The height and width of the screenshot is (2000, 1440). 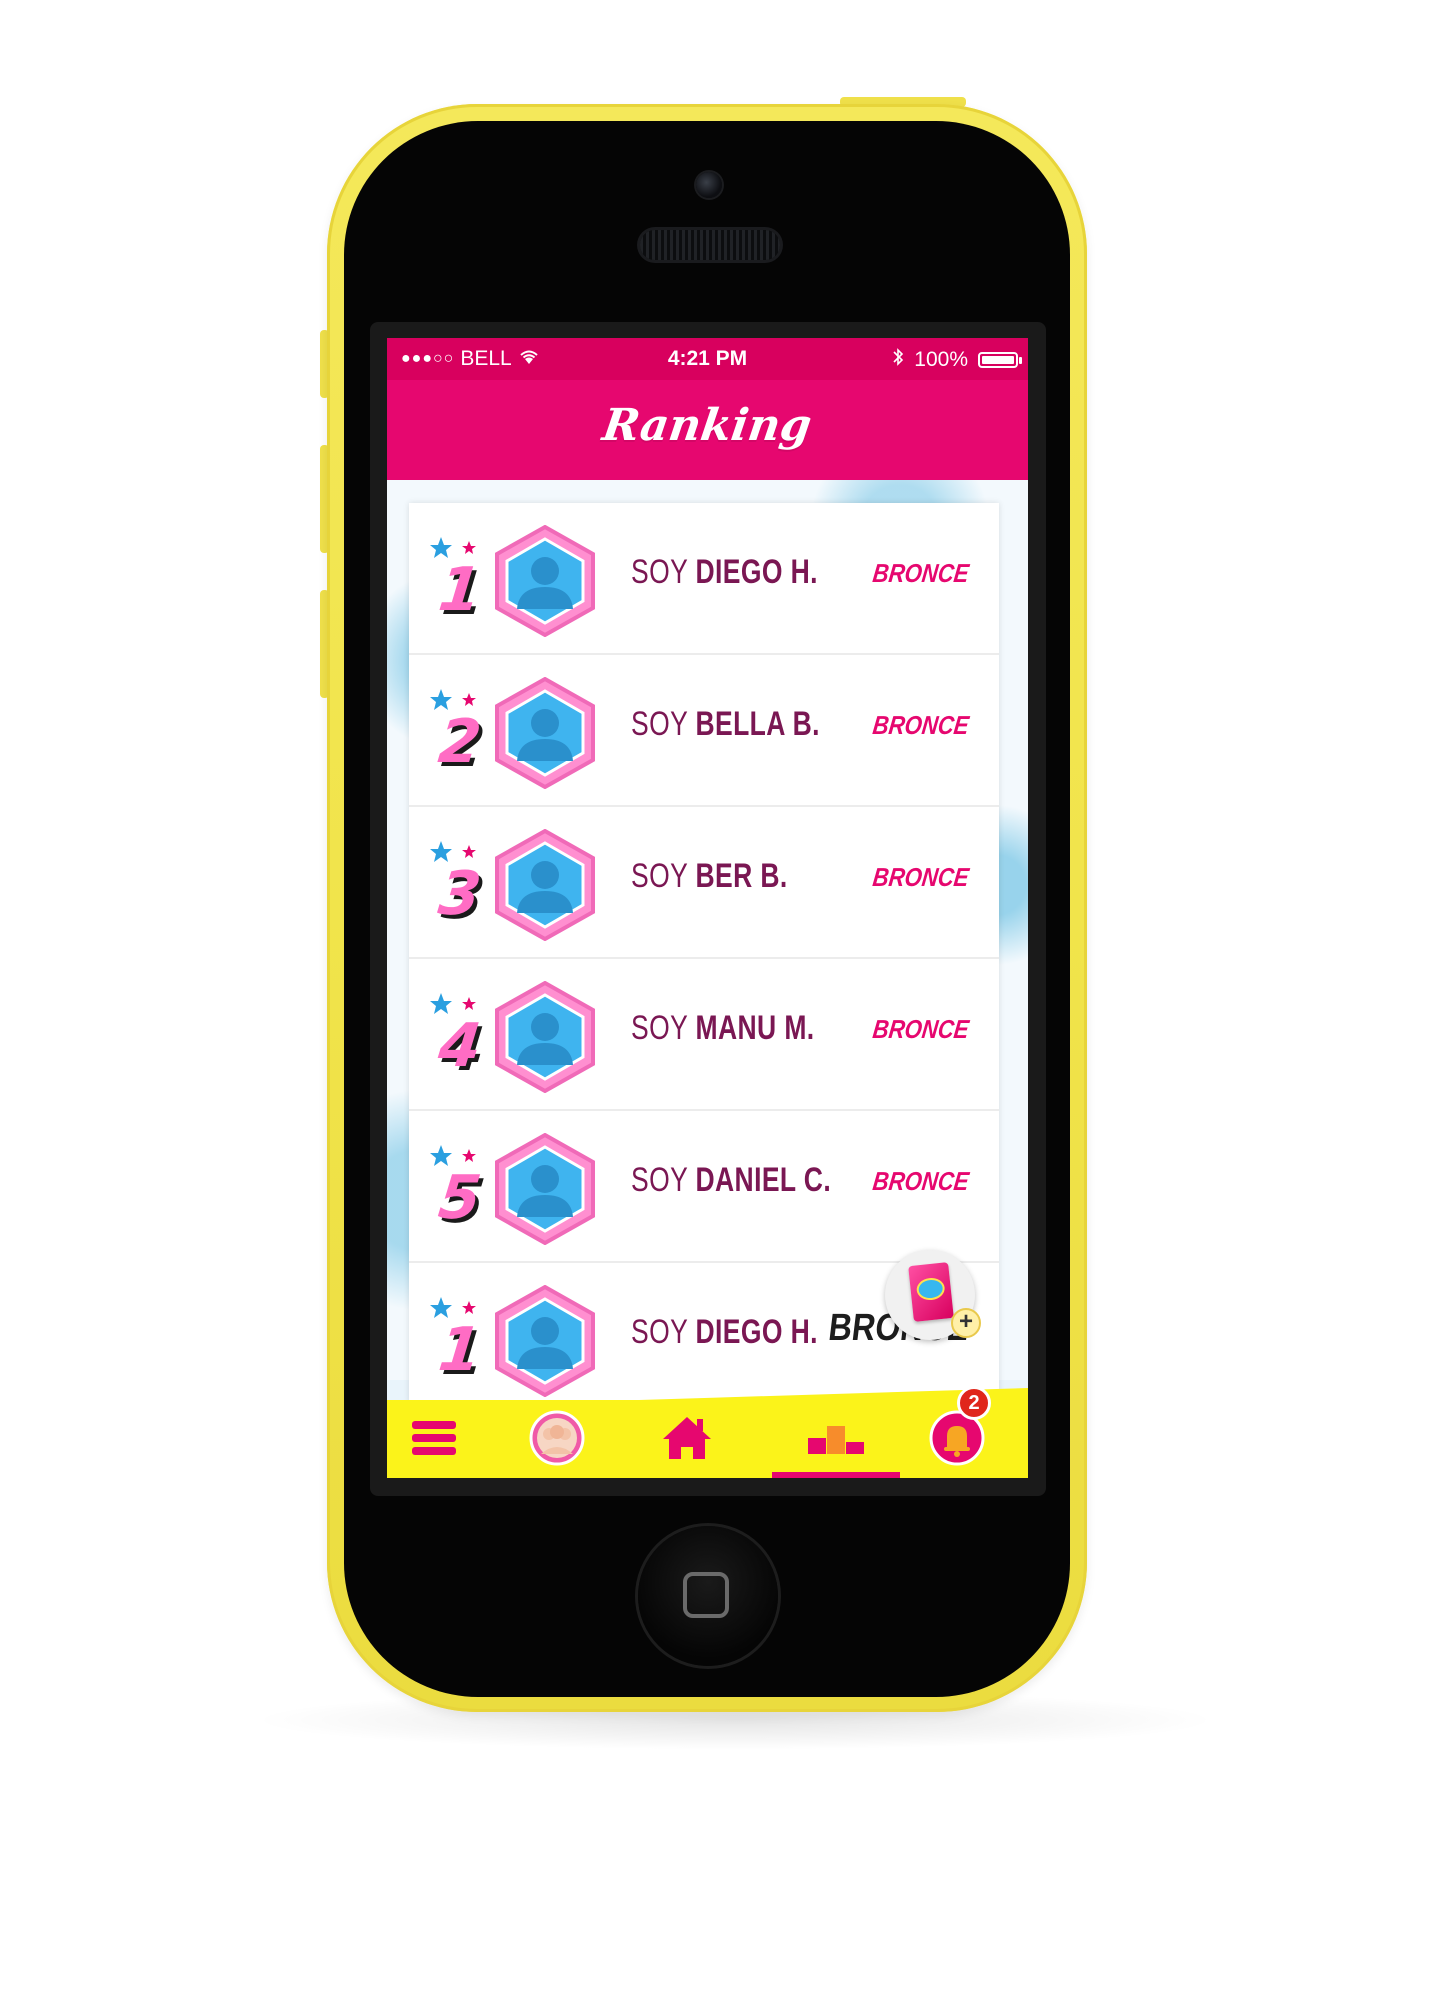 I want to click on ranking-row: 4 SOY MANU M. BRONCE, so click(x=704, y=1035).